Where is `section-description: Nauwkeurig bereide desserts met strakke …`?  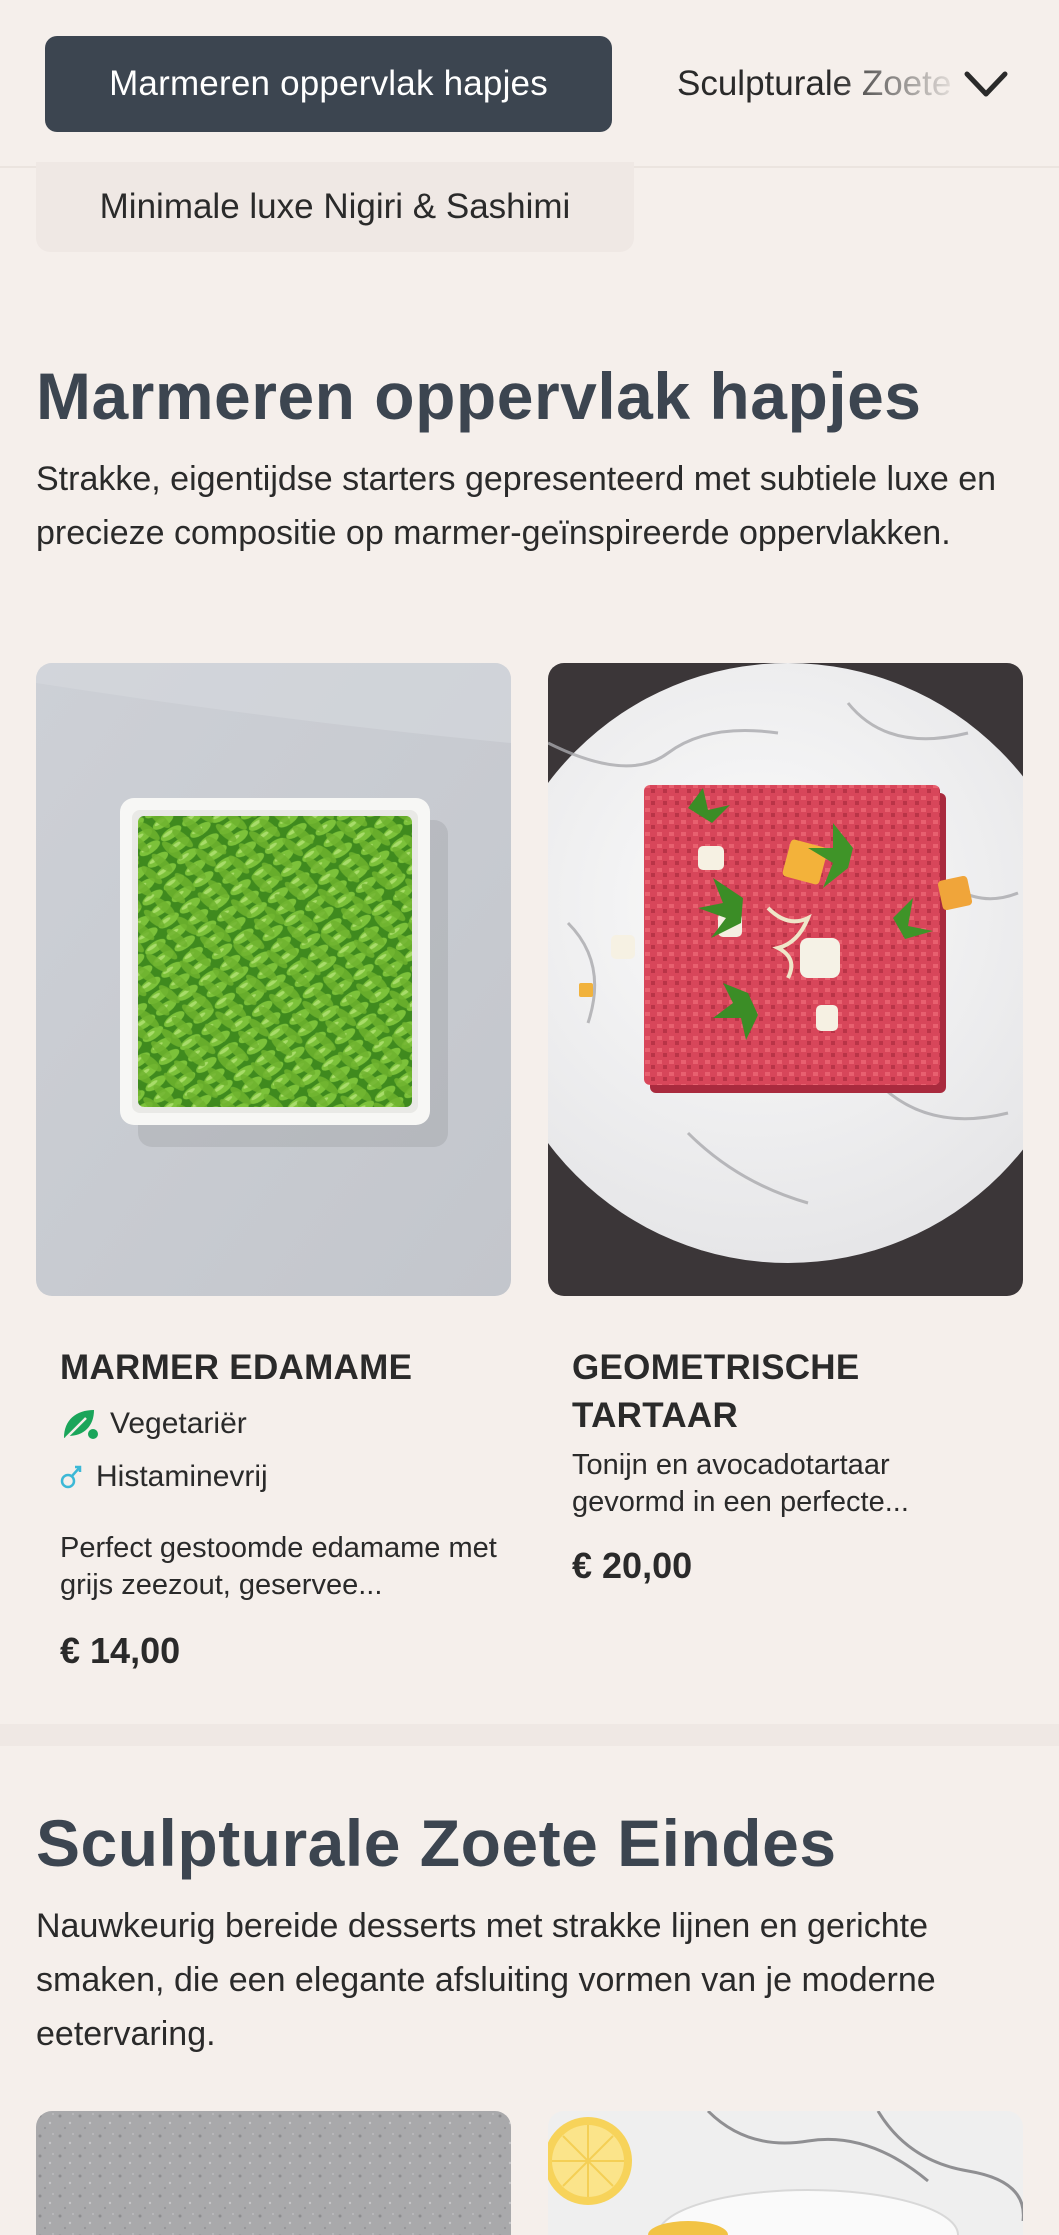
section-description: Nauwkeurig bereide desserts met strakke … is located at coordinates (486, 1980).